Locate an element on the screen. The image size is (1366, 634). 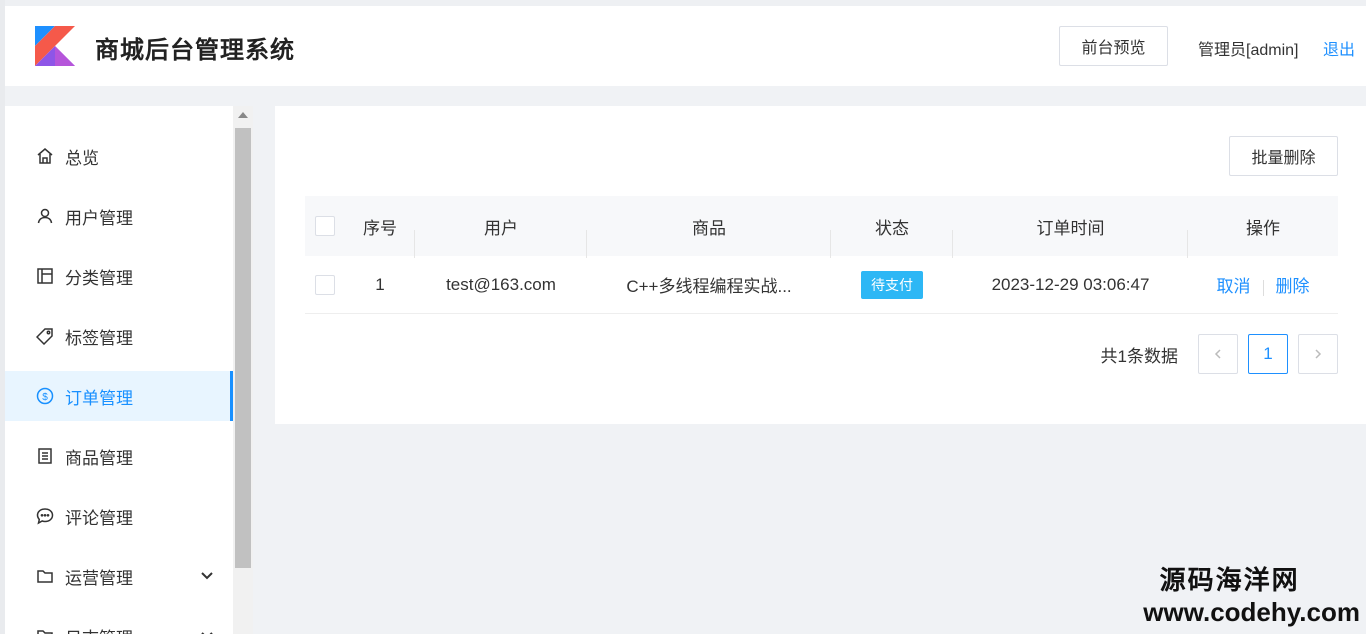
preview-button: 前台预览 is located at coordinates (1113, 46).